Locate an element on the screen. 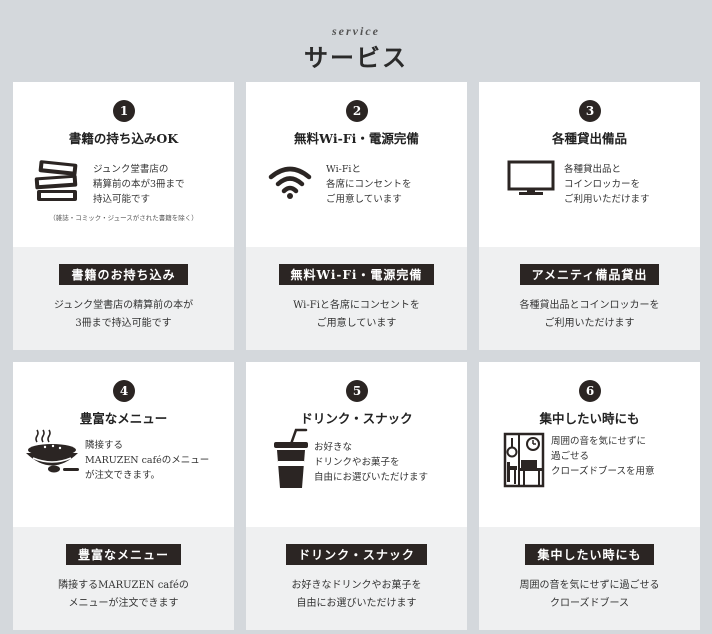 The height and width of the screenshot is (634, 712). card-top: 6 集中したい時にも 周囲の音を気にせずに 過ごせる クローズドブースを用意 is located at coordinates (589, 444).